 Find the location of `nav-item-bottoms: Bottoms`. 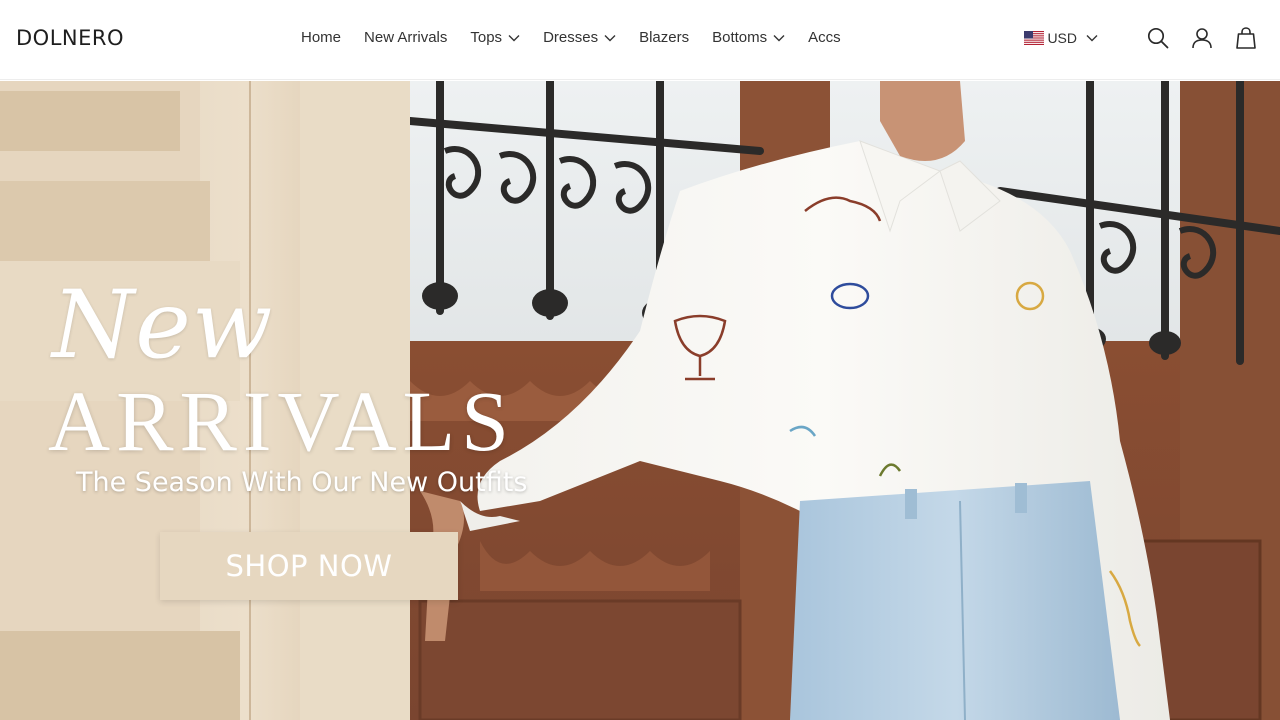

nav-item-bottoms: Bottoms is located at coordinates (748, 37).